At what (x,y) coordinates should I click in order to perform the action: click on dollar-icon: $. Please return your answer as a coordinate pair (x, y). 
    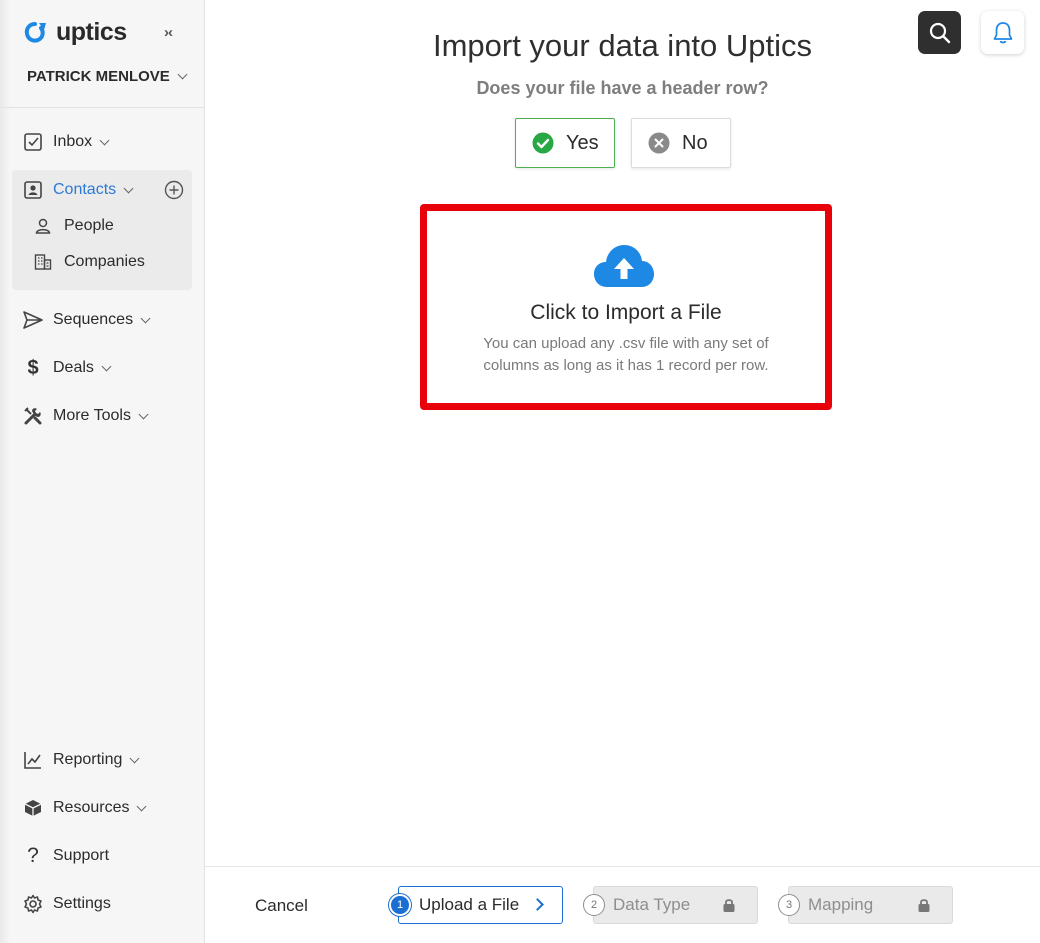
    Looking at the image, I should click on (33, 367).